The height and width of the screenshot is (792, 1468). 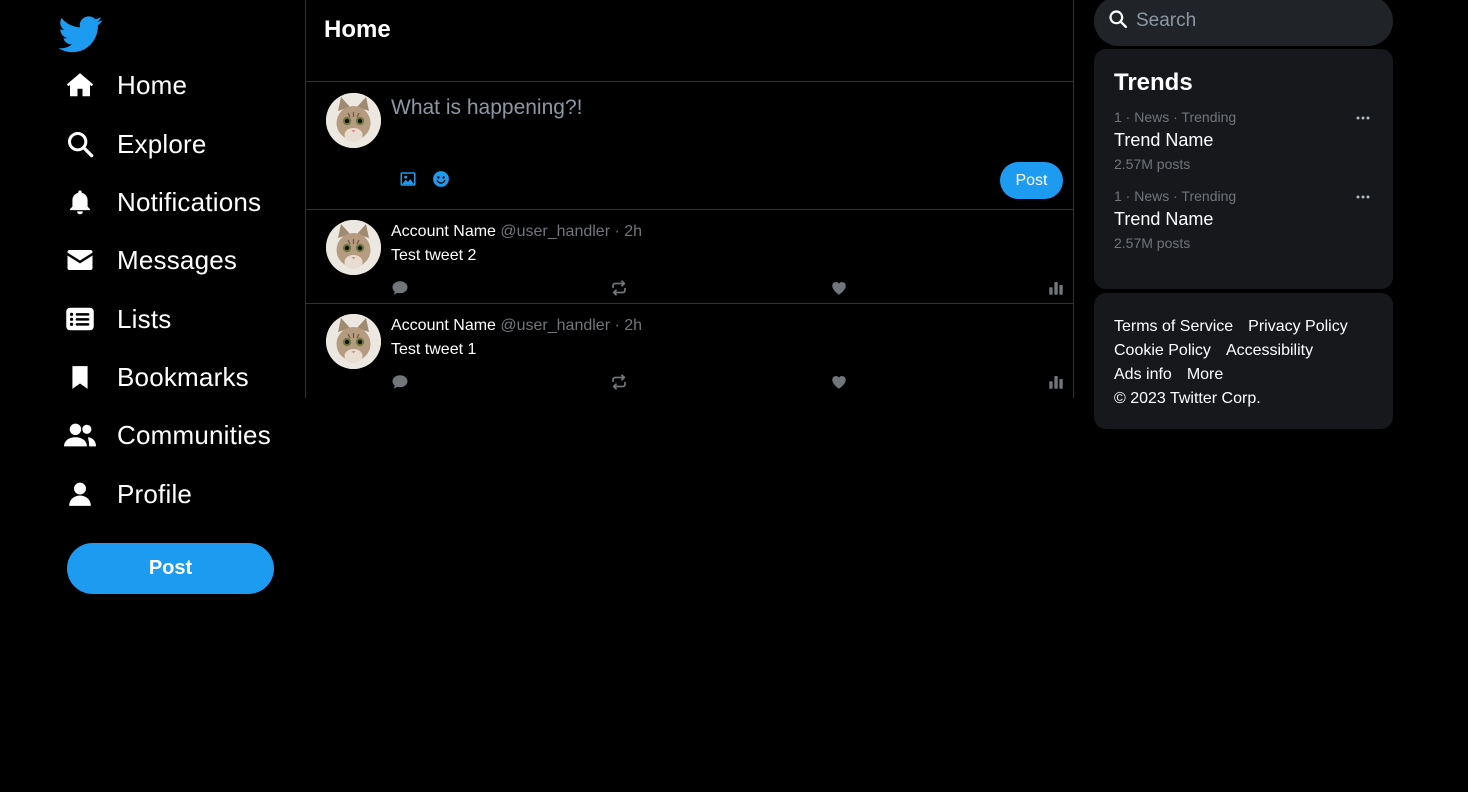 I want to click on tweet-text: Test tweet 2, so click(x=434, y=255).